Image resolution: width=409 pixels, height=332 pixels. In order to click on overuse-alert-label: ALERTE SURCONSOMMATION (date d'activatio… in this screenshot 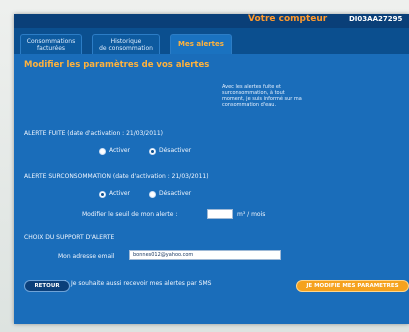, I will do `click(116, 176)`.